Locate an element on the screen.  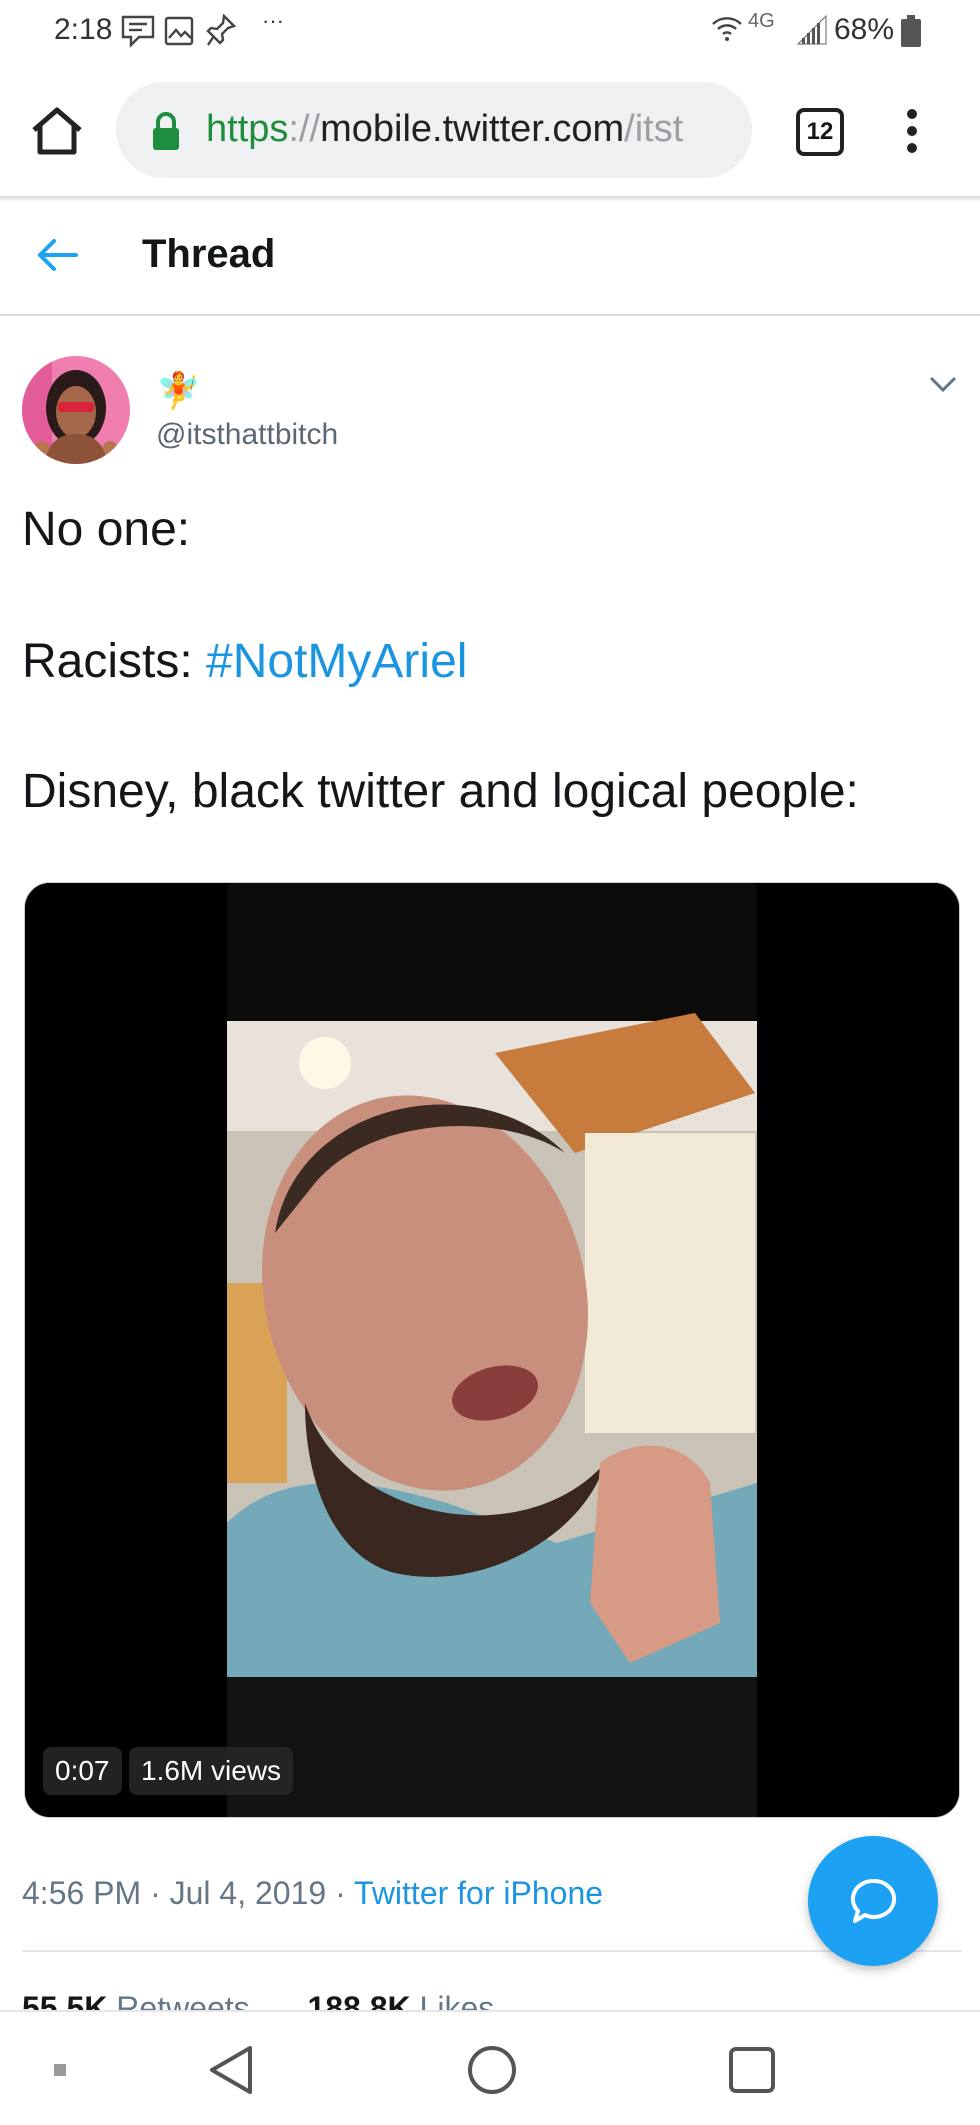
home-icon is located at coordinates (57, 131).